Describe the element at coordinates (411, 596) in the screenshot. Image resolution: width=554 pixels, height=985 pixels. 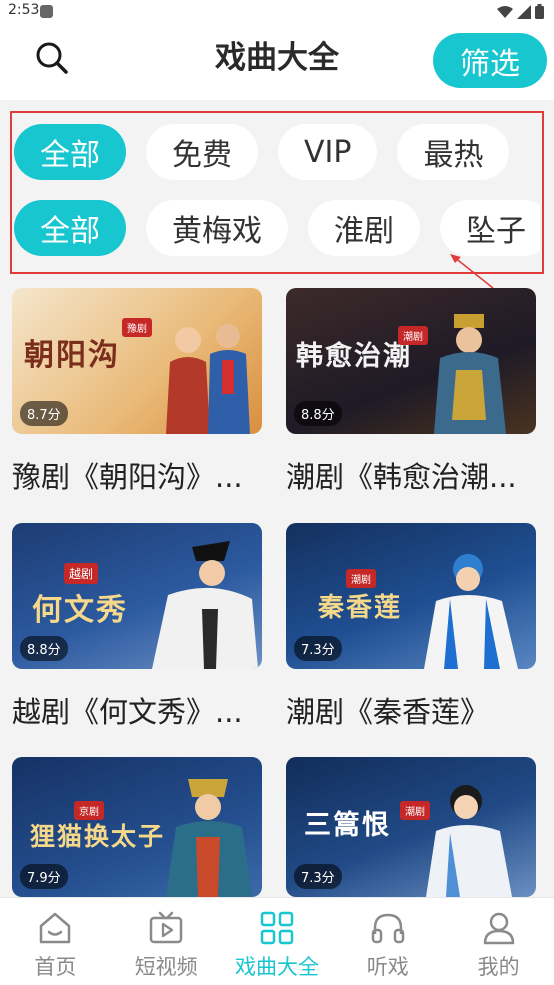
I see `opera-thumbnail: 秦香莲 潮剧 7.3分` at that location.